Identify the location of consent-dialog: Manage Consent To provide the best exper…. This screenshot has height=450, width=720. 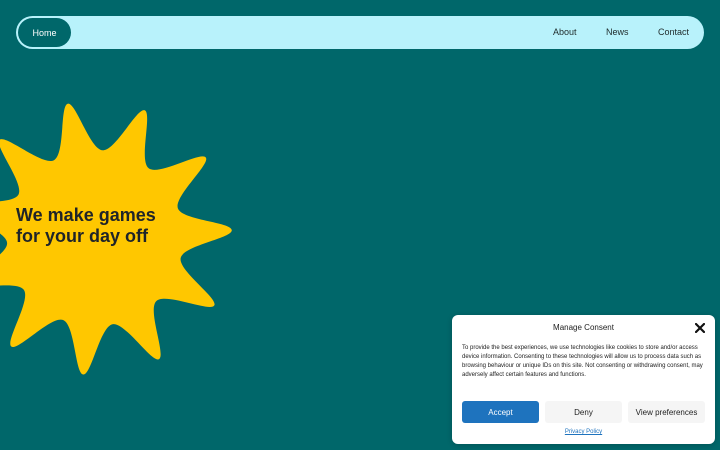
(583, 379).